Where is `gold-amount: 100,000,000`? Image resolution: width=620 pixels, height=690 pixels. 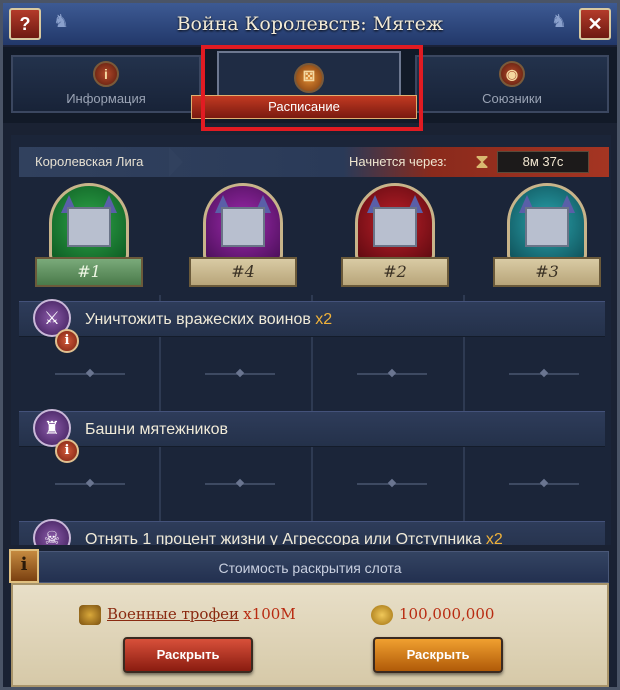 gold-amount: 100,000,000 is located at coordinates (447, 614).